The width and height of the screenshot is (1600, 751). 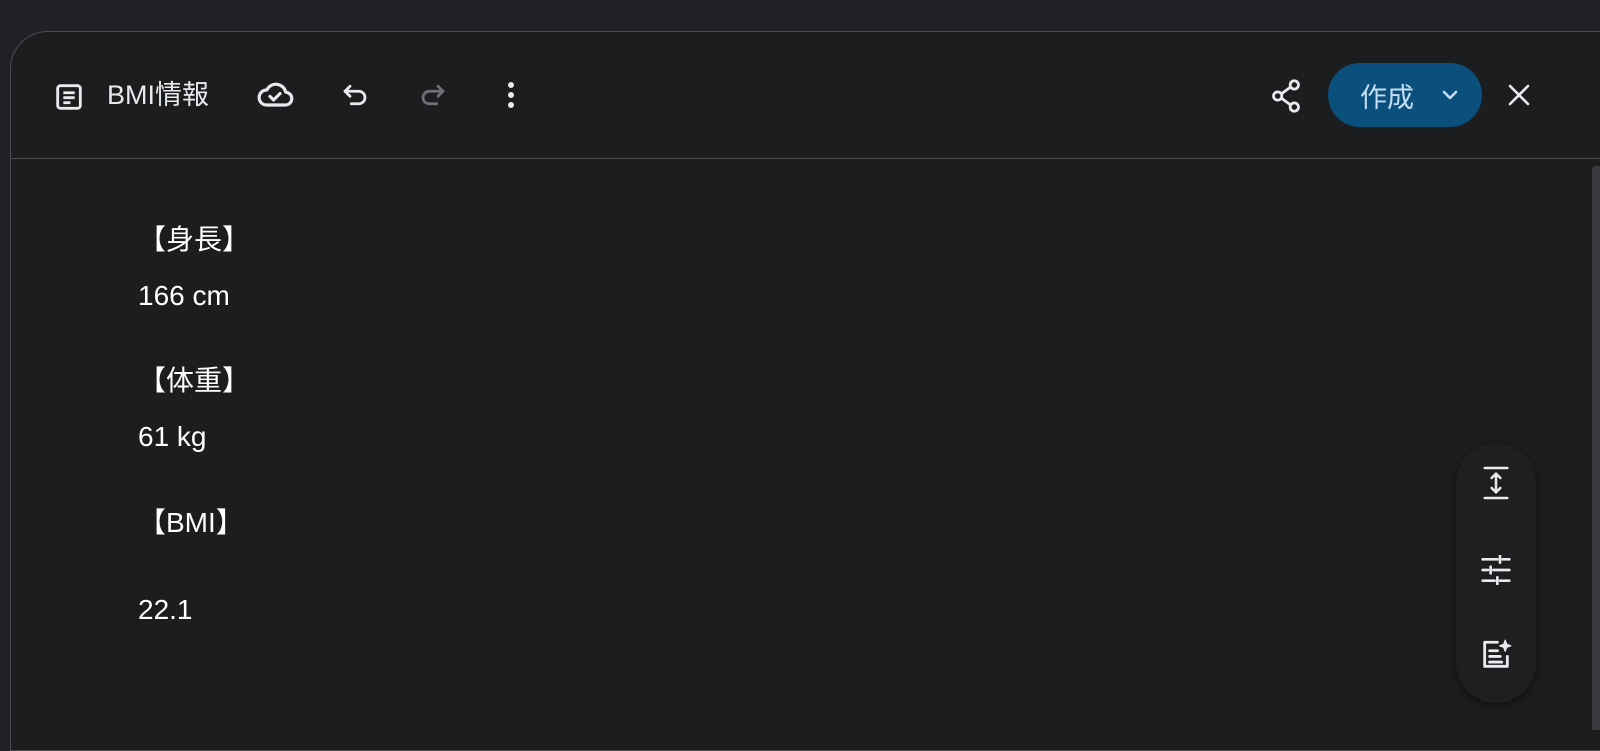 I want to click on close-icon, so click(x=1519, y=95).